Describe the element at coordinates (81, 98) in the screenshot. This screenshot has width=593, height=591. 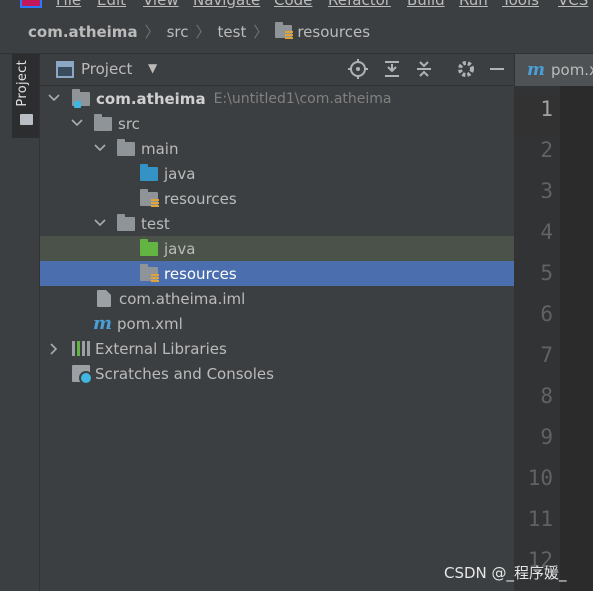
I see `module-folder-icon` at that location.